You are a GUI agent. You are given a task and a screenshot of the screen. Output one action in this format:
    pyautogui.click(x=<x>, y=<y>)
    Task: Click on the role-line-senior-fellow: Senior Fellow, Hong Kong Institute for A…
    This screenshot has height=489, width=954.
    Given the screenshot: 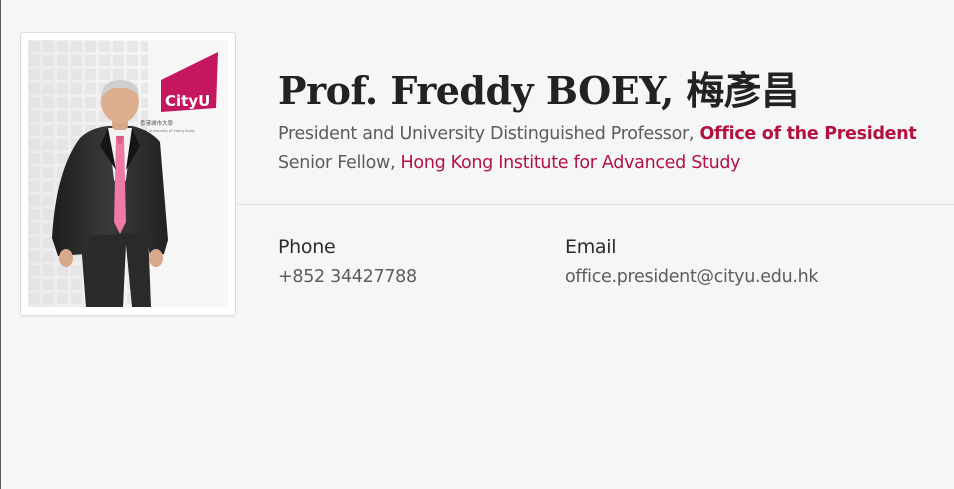 What is the action you would take?
    pyautogui.click(x=509, y=163)
    